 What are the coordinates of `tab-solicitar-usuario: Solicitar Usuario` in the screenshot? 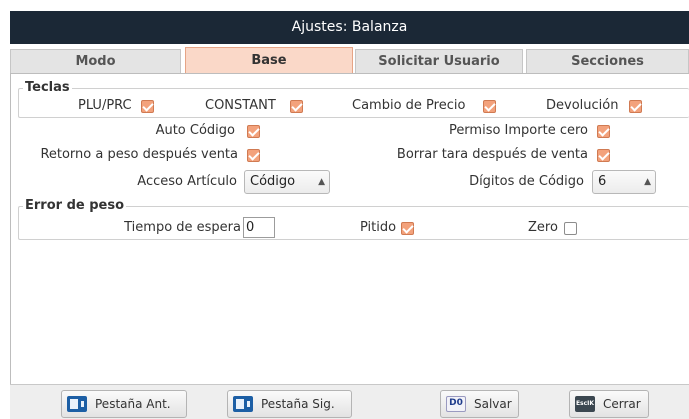 It's located at (439, 61).